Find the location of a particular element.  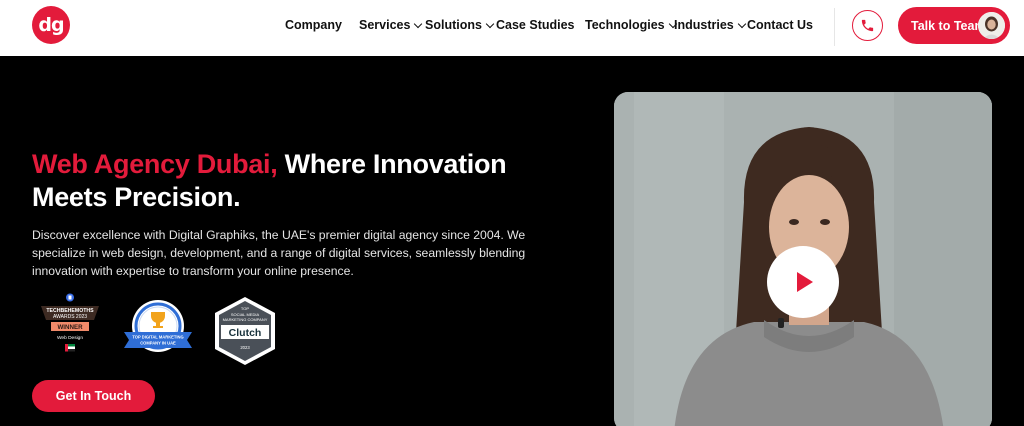

talk-to-team-button: Talk to Team is located at coordinates (954, 25).